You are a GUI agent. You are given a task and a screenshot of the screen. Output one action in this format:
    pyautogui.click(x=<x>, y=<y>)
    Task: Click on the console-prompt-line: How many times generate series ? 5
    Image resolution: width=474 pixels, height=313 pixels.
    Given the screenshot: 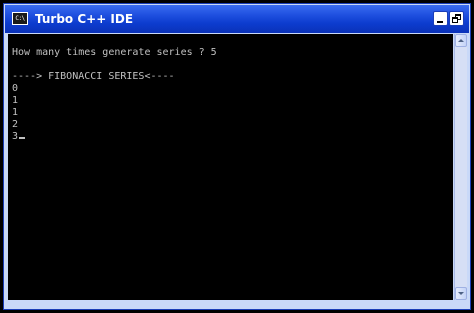 What is the action you would take?
    pyautogui.click(x=114, y=52)
    